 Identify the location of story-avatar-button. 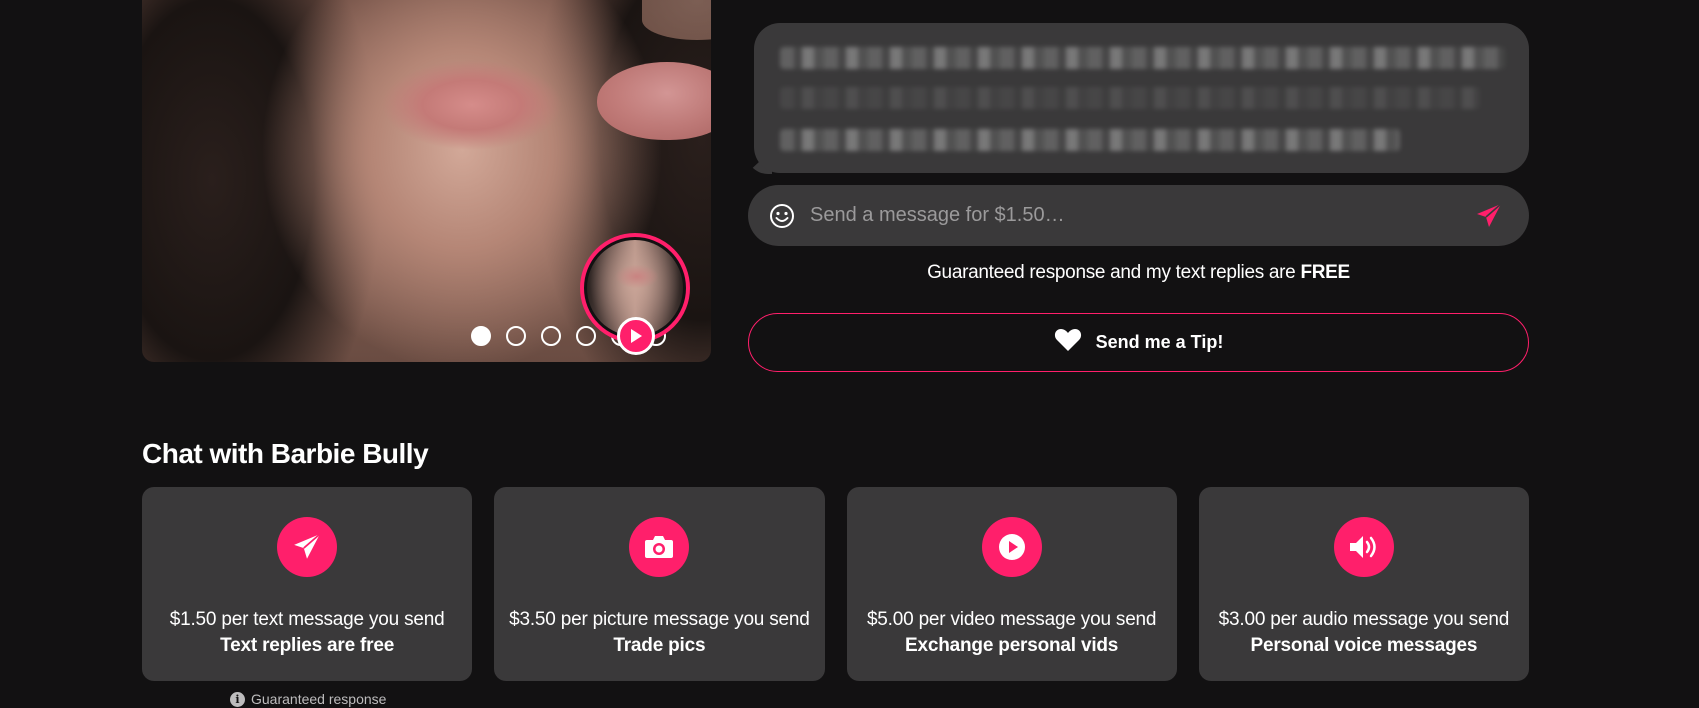
(635, 294).